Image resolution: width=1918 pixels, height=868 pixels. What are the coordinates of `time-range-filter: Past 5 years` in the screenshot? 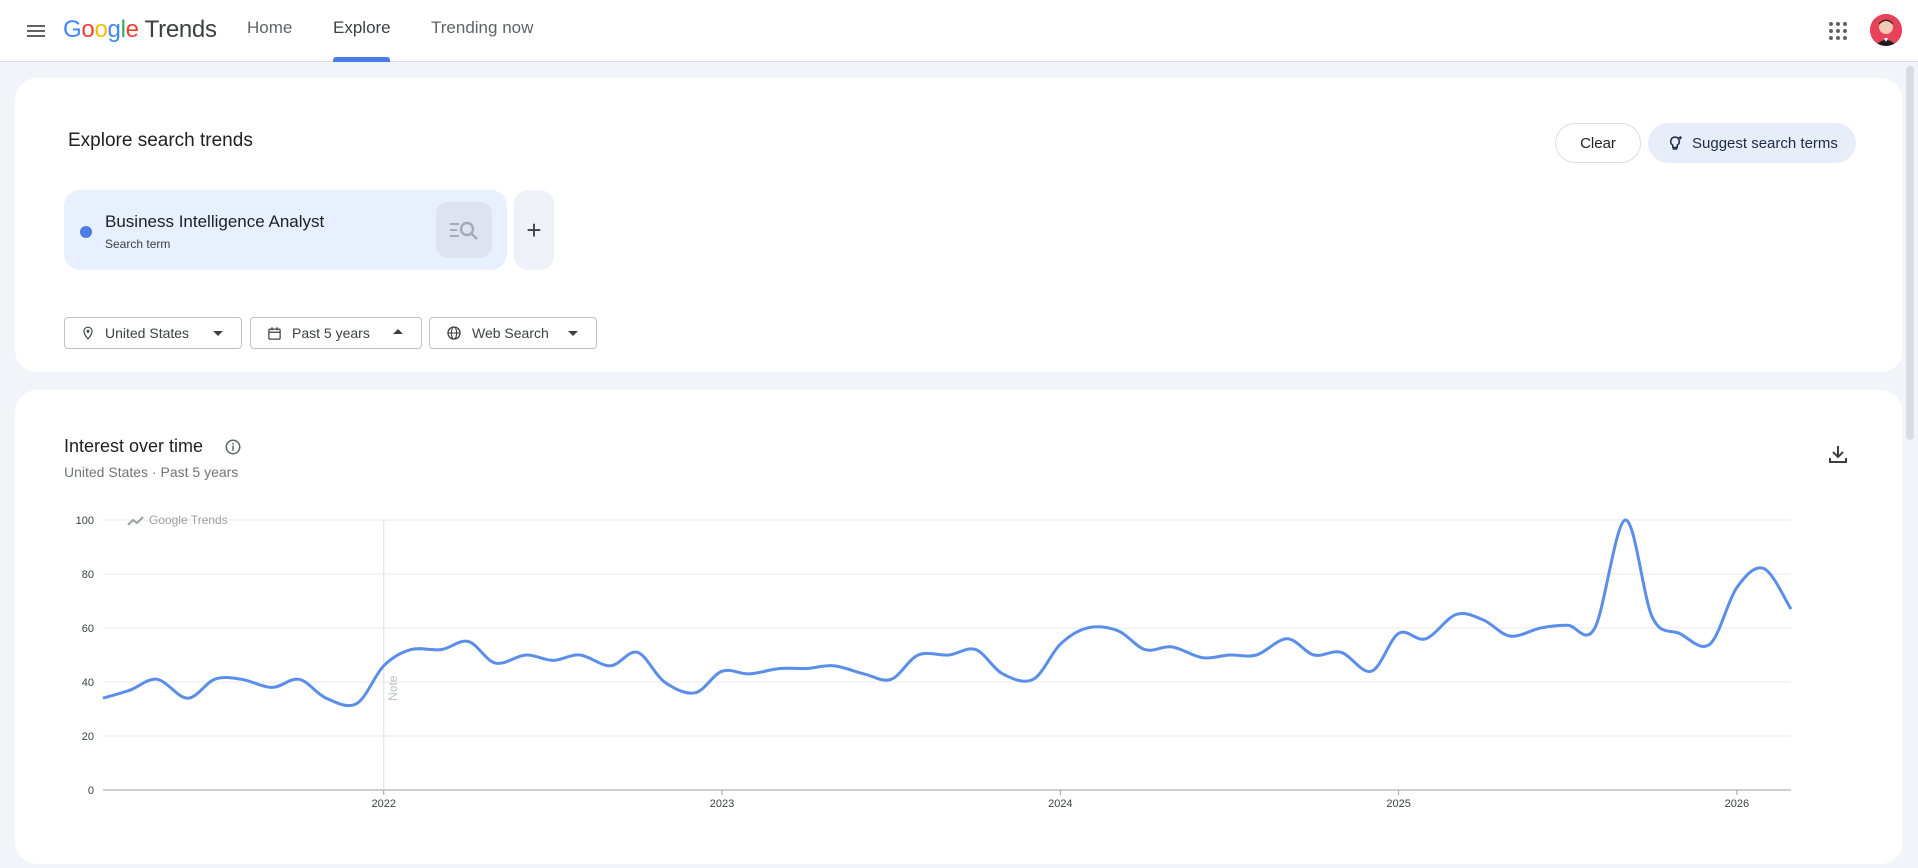 It's located at (336, 333).